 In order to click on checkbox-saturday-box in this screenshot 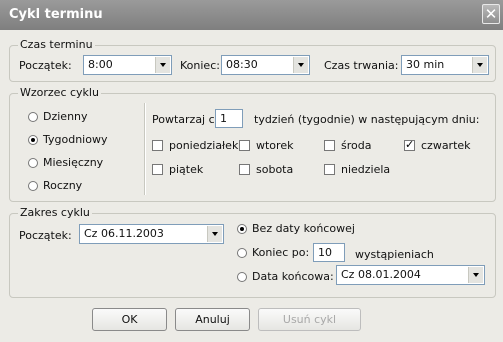, I will do `click(244, 169)`.